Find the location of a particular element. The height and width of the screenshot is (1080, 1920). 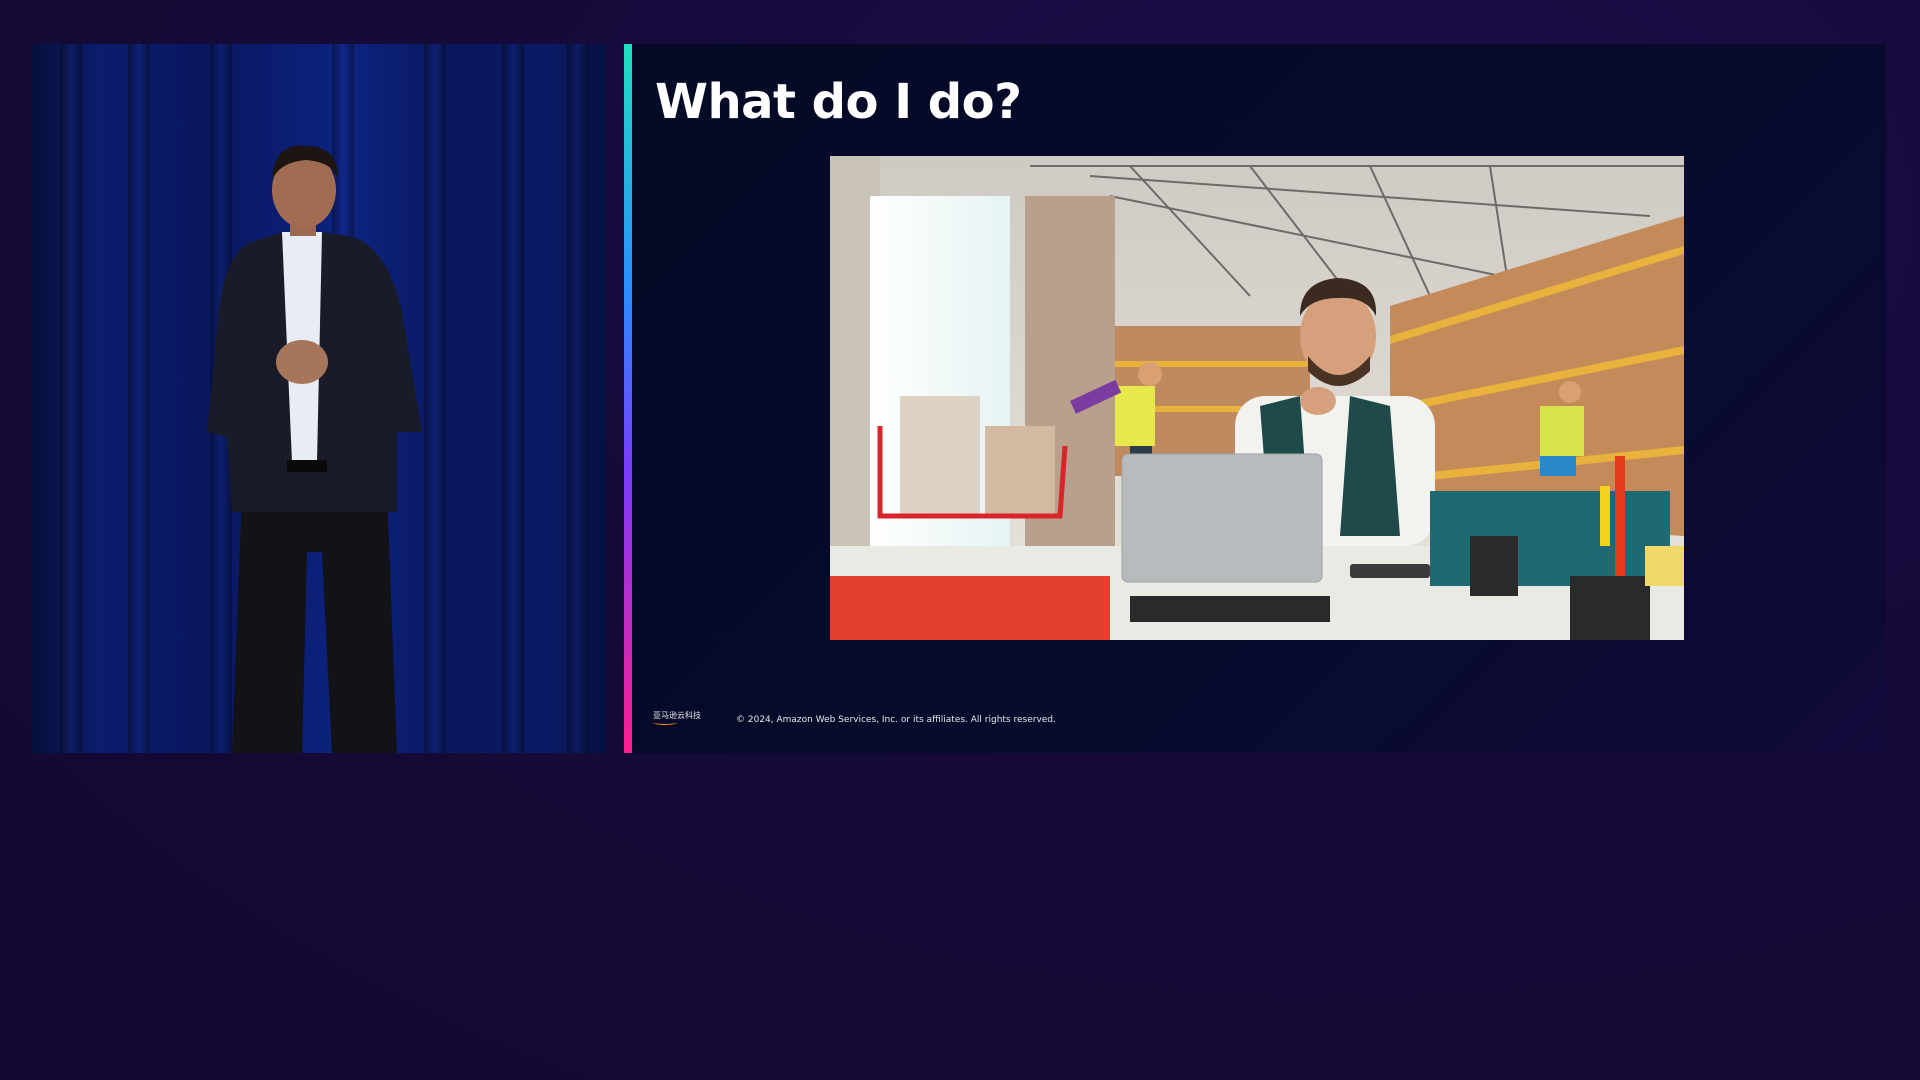

aws-china-logo: 亚马逊云科技 is located at coordinates (677, 717).